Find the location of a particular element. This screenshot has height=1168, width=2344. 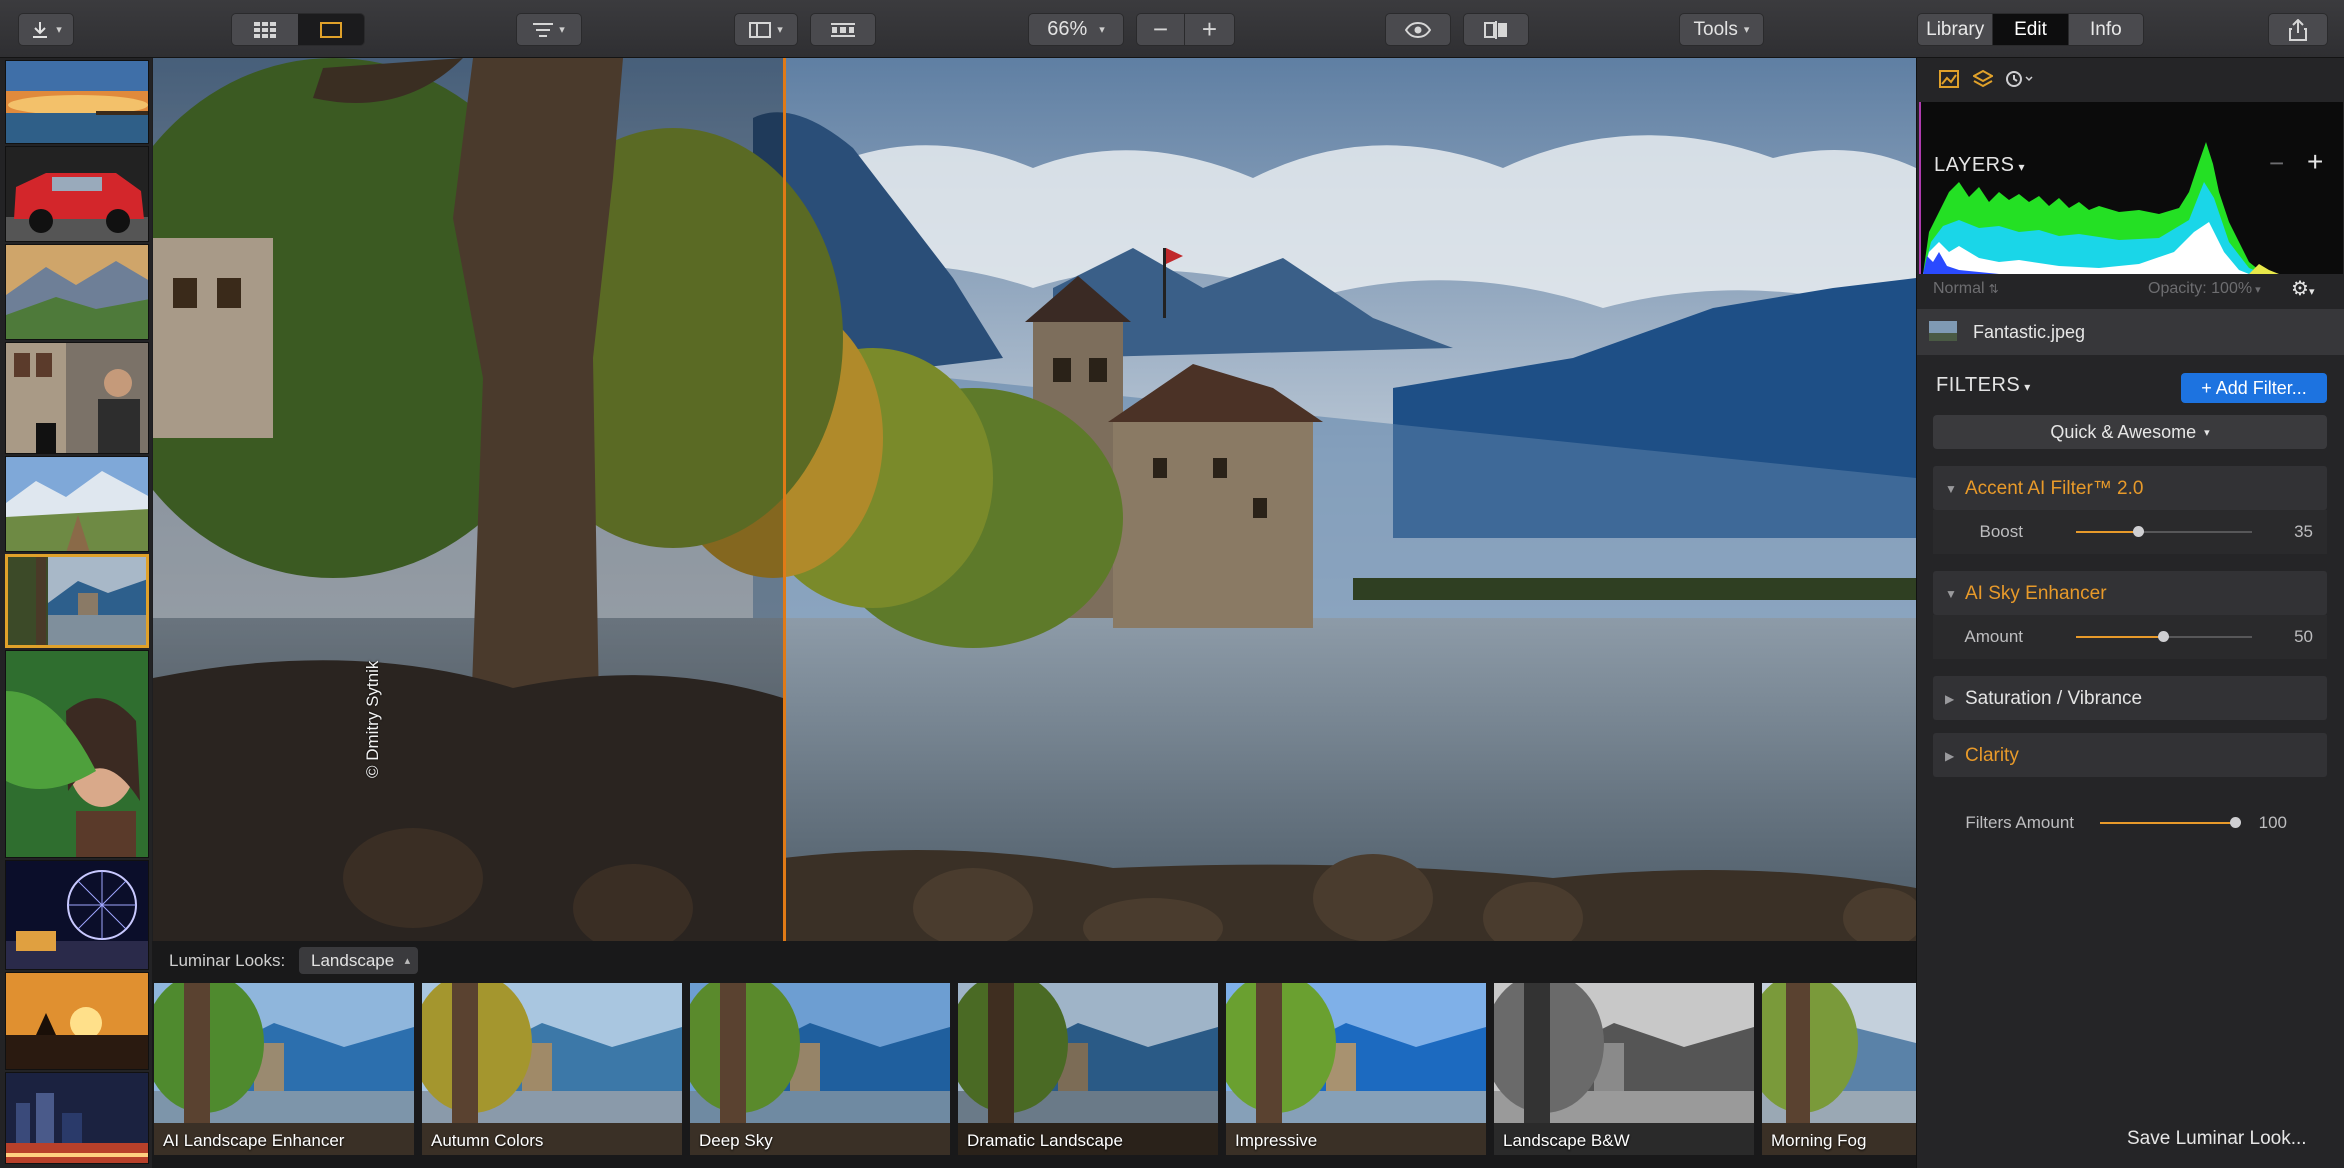

layer-item: Fantastic.jpeg is located at coordinates (2130, 332).